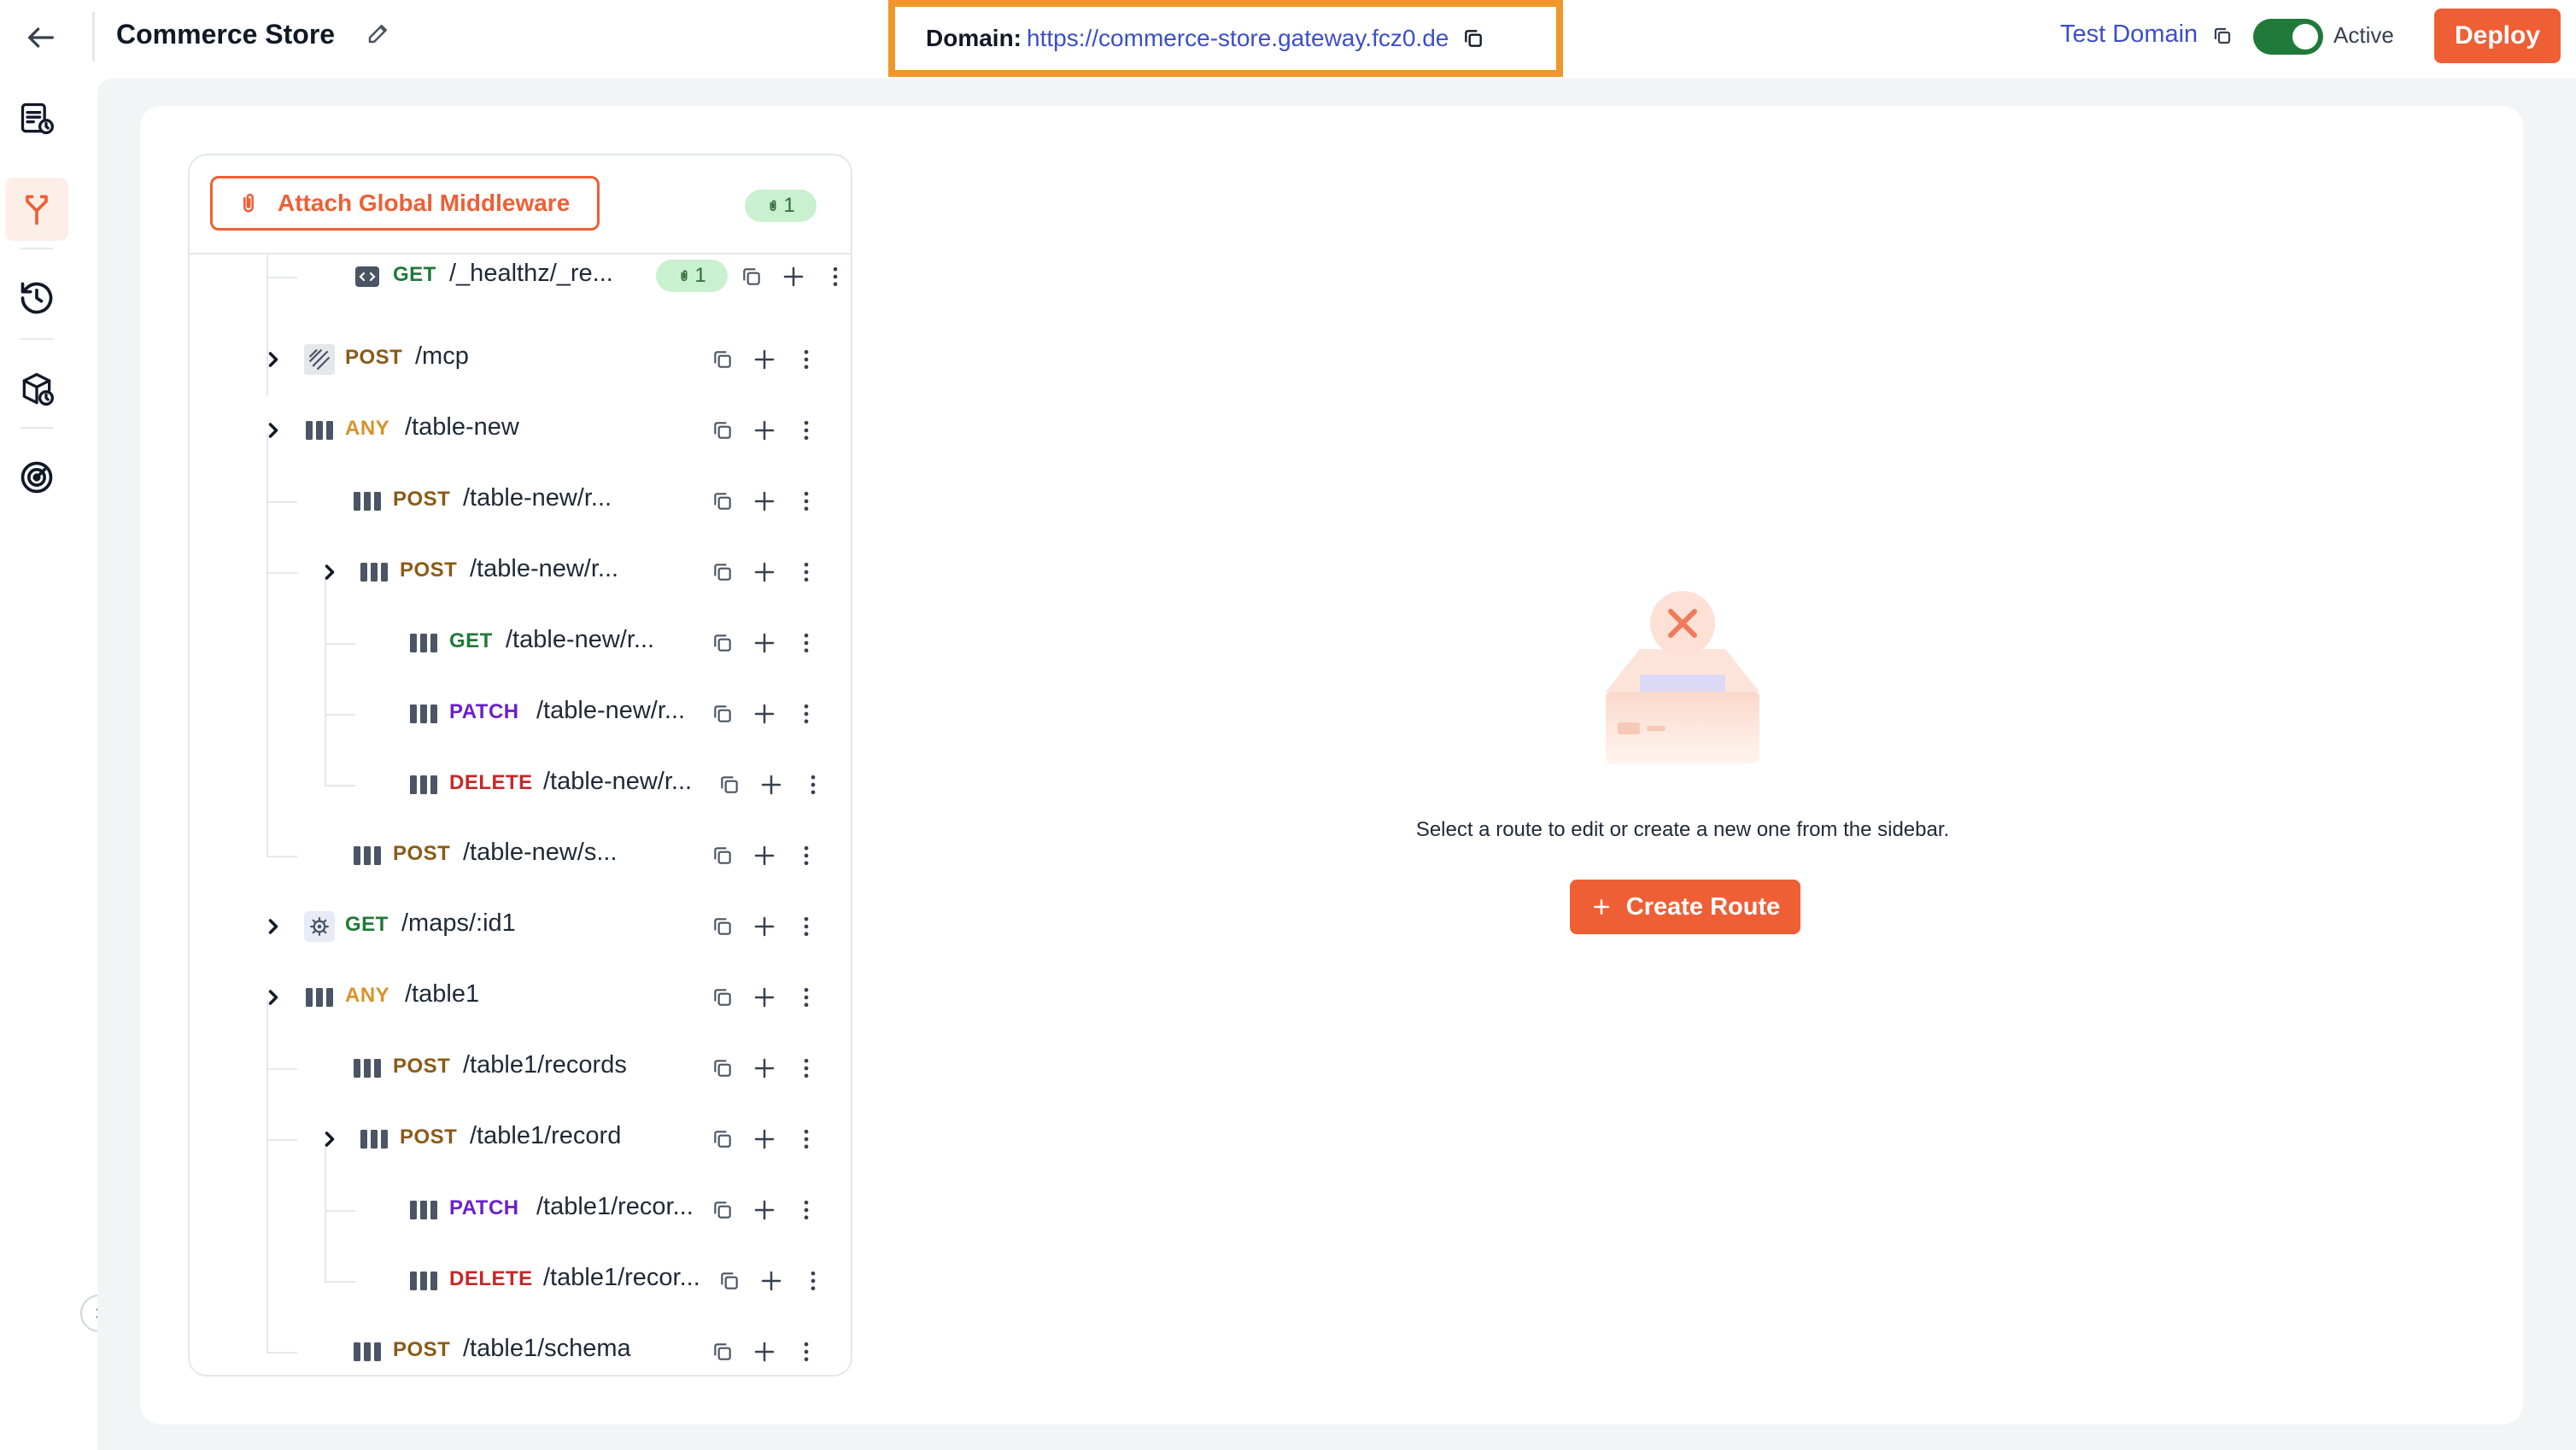  What do you see at coordinates (381, 35) in the screenshot?
I see `edit-title-button` at bounding box center [381, 35].